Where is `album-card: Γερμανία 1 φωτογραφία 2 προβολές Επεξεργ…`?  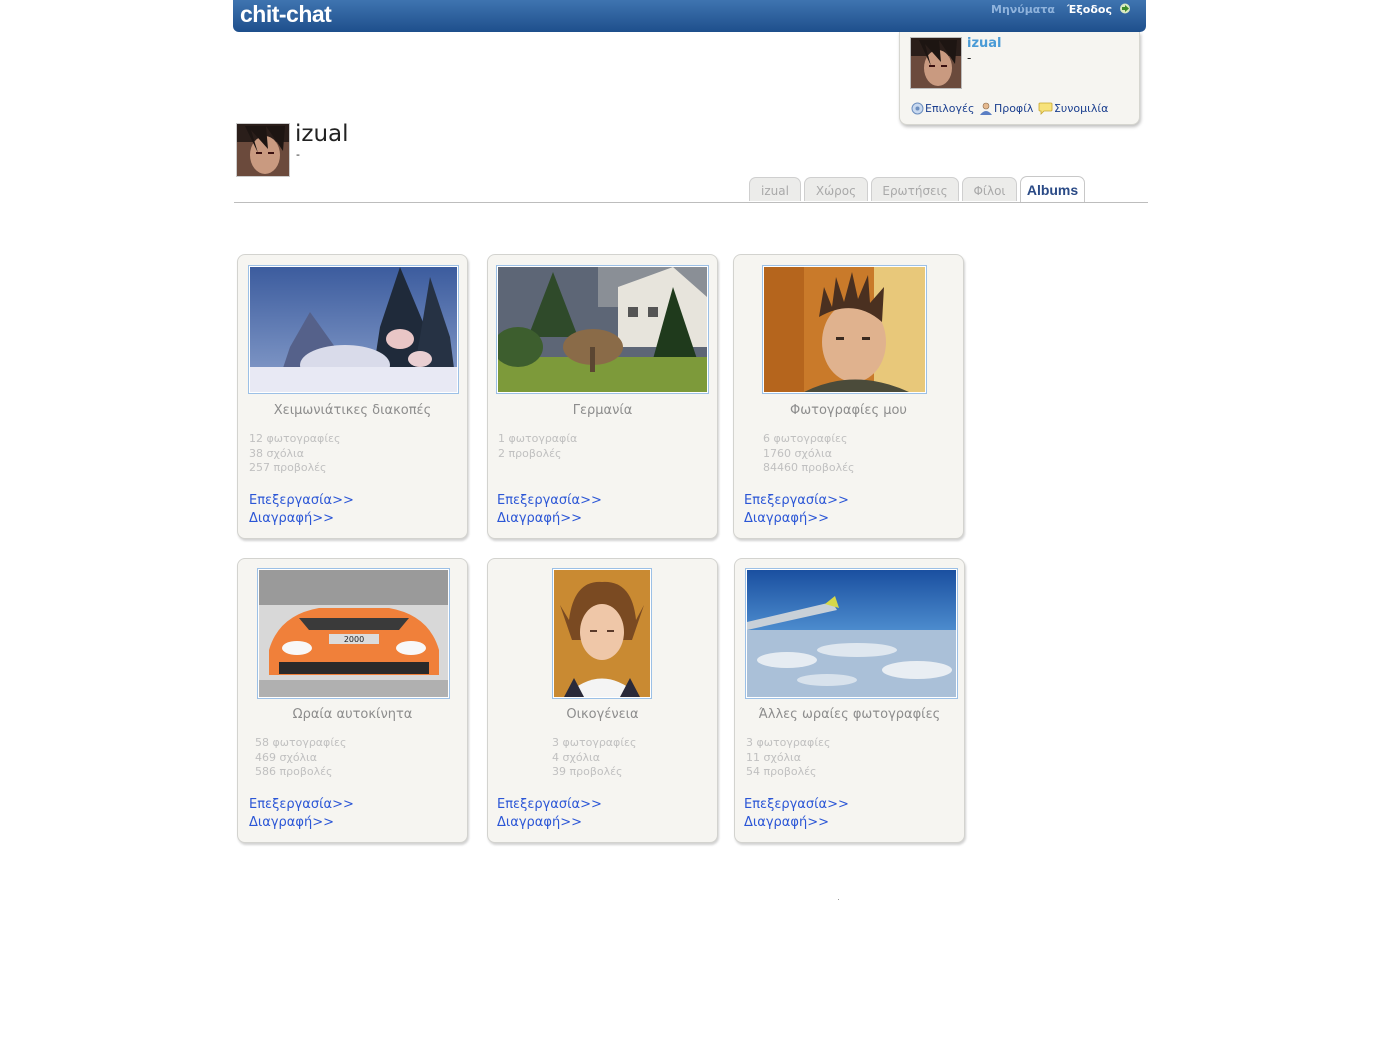 album-card: Γερμανία 1 φωτογραφία 2 προβολές Επεξεργ… is located at coordinates (602, 396).